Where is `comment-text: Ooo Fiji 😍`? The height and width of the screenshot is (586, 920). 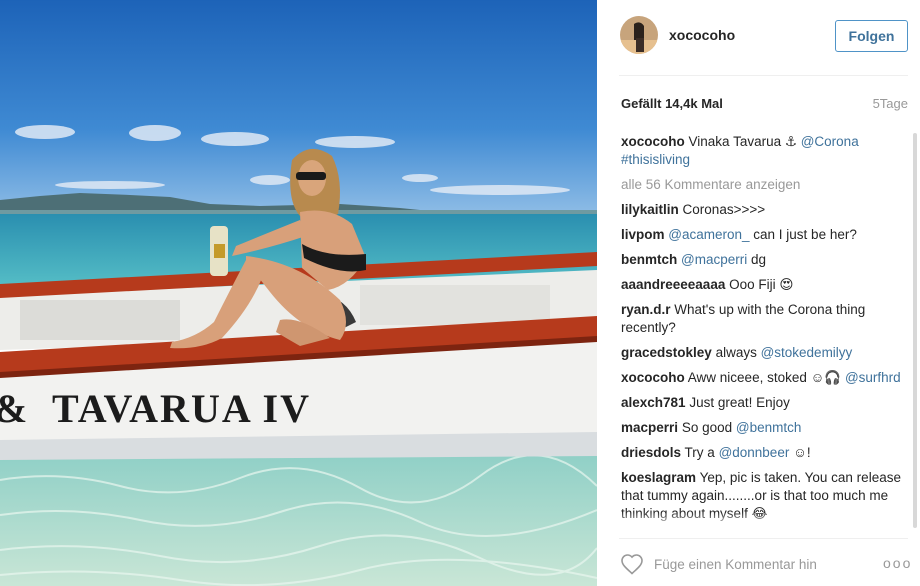
comment-text: Ooo Fiji 😍 is located at coordinates (761, 284).